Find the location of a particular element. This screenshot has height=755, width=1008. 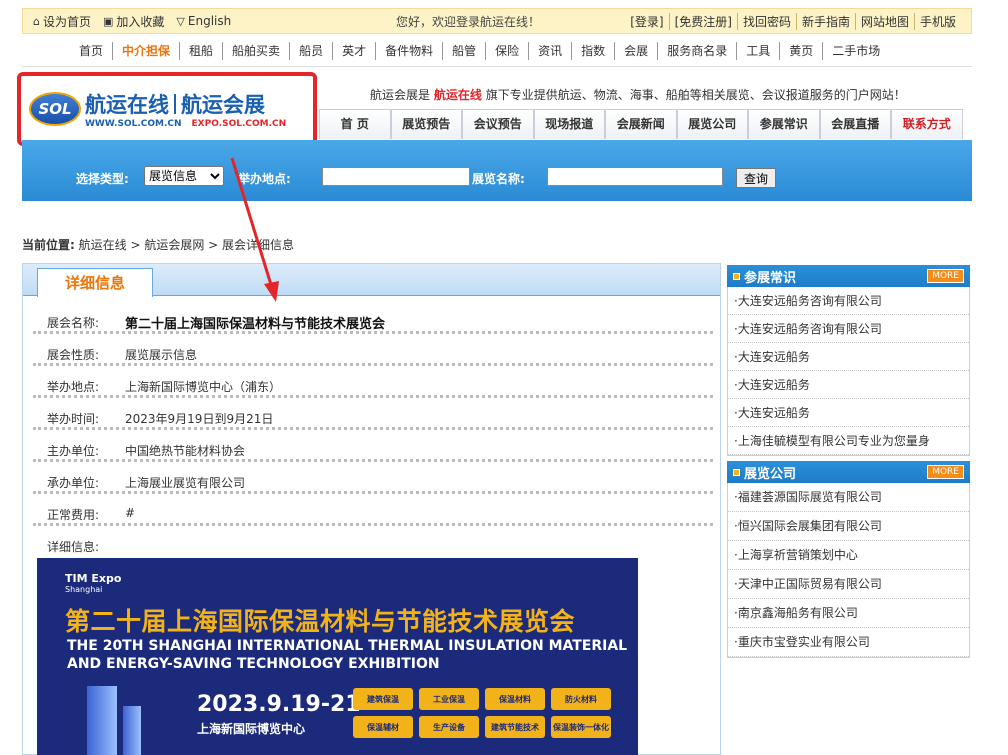

nav-item-active: 中介担保 is located at coordinates (145, 51).